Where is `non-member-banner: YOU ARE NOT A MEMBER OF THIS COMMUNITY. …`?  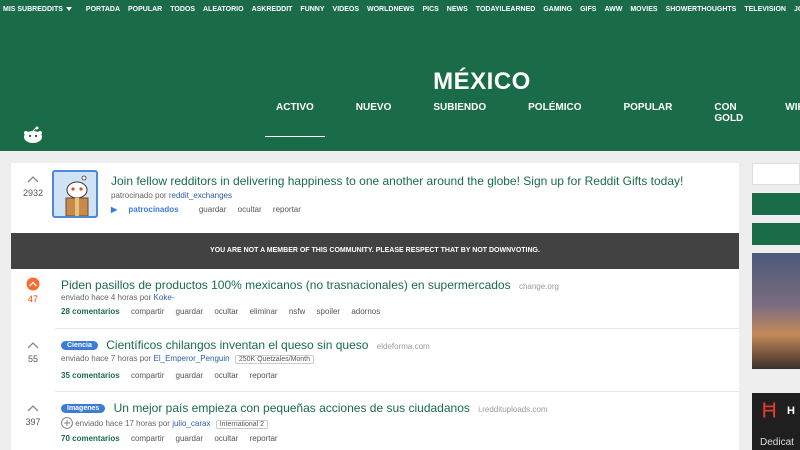
non-member-banner: YOU ARE NOT A MEMBER OF THIS COMMUNITY. … is located at coordinates (375, 251).